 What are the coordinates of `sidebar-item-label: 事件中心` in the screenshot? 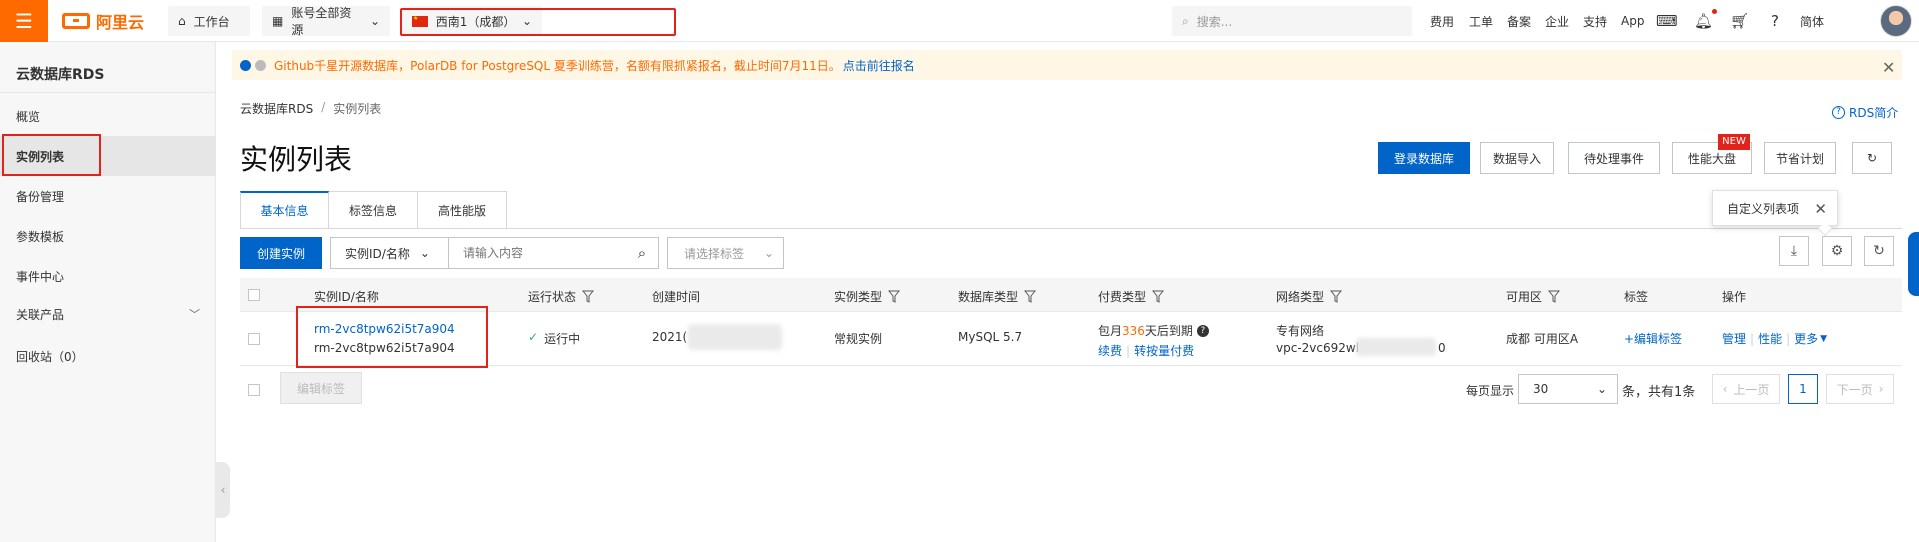 It's located at (40, 276).